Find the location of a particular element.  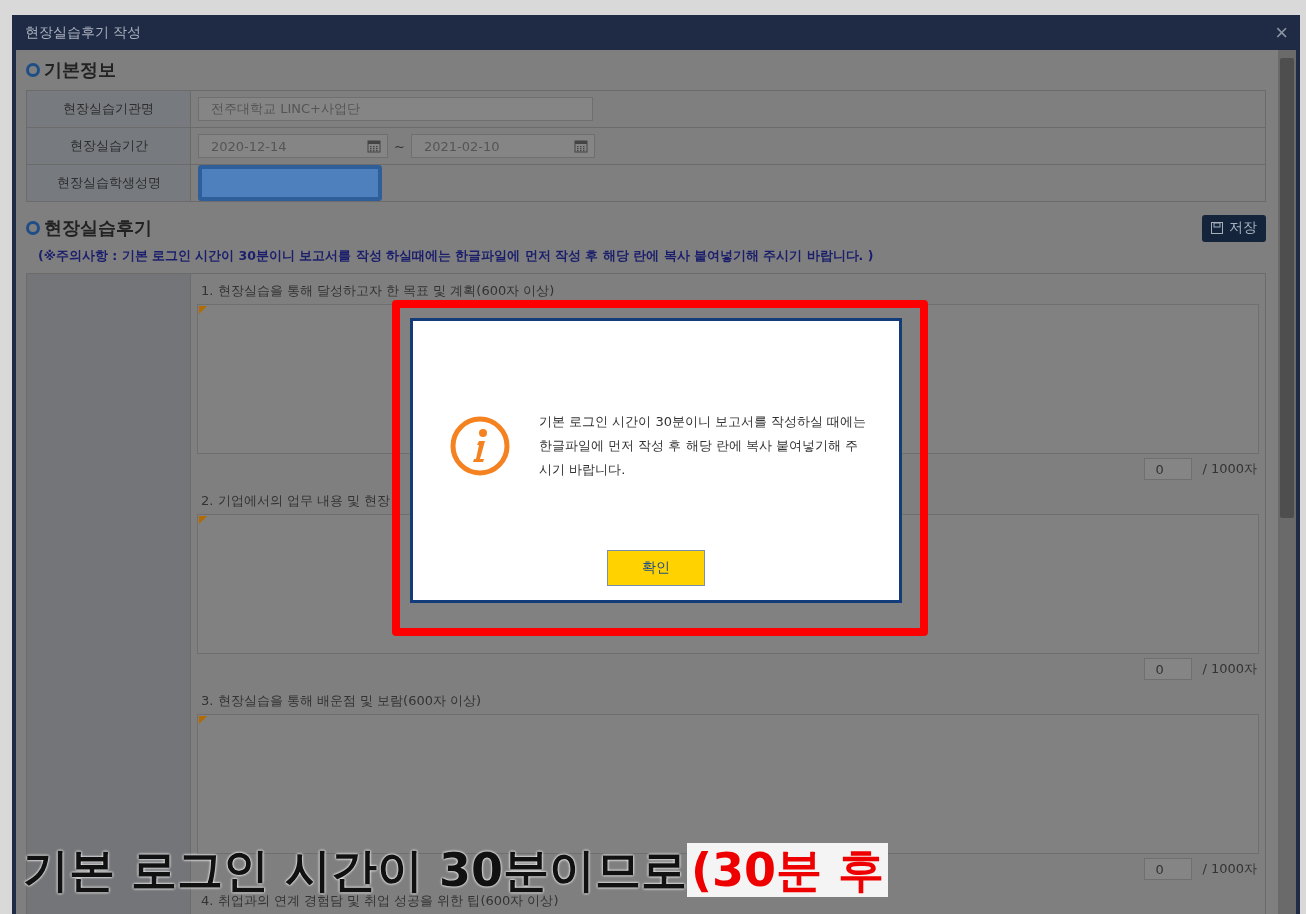

alert-message: 기본 로그인 시간이 30분이니 보고서를 작성하실 때에는 한글파일에 먼저 작성 후 해당 란에 복사 붙여넣기해 주시기 바랍니다. is located at coordinates (703, 445).